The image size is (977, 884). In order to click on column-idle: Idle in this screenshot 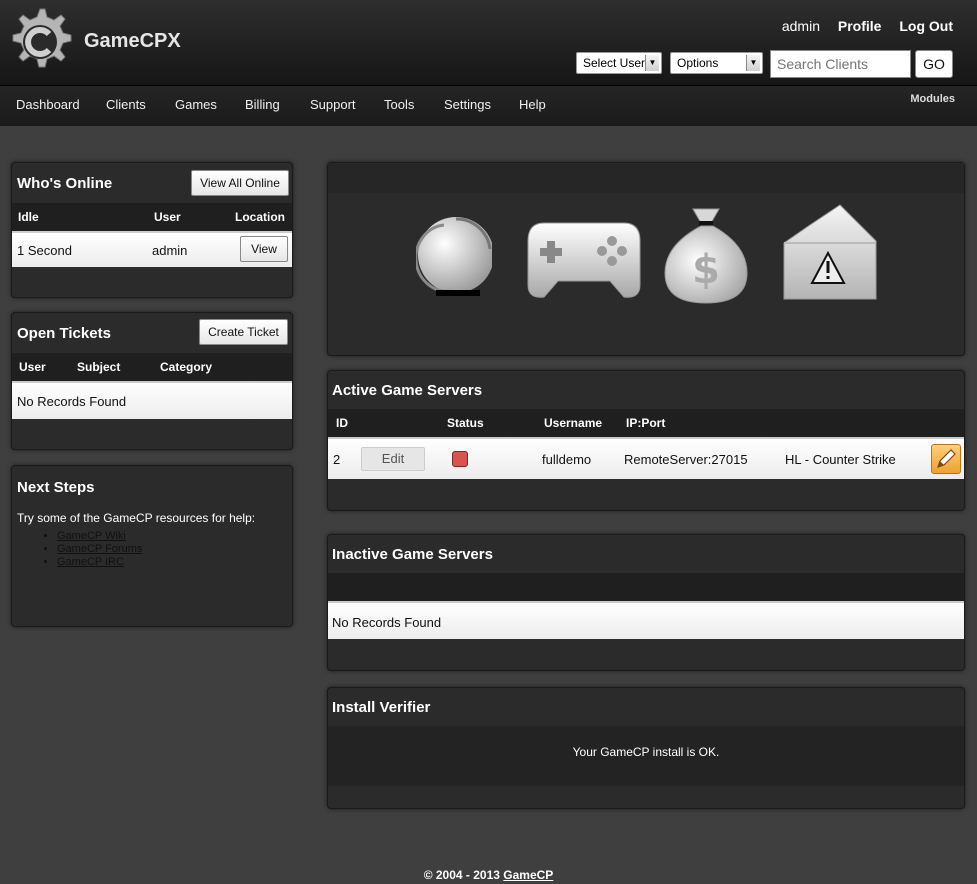, I will do `click(28, 217)`.